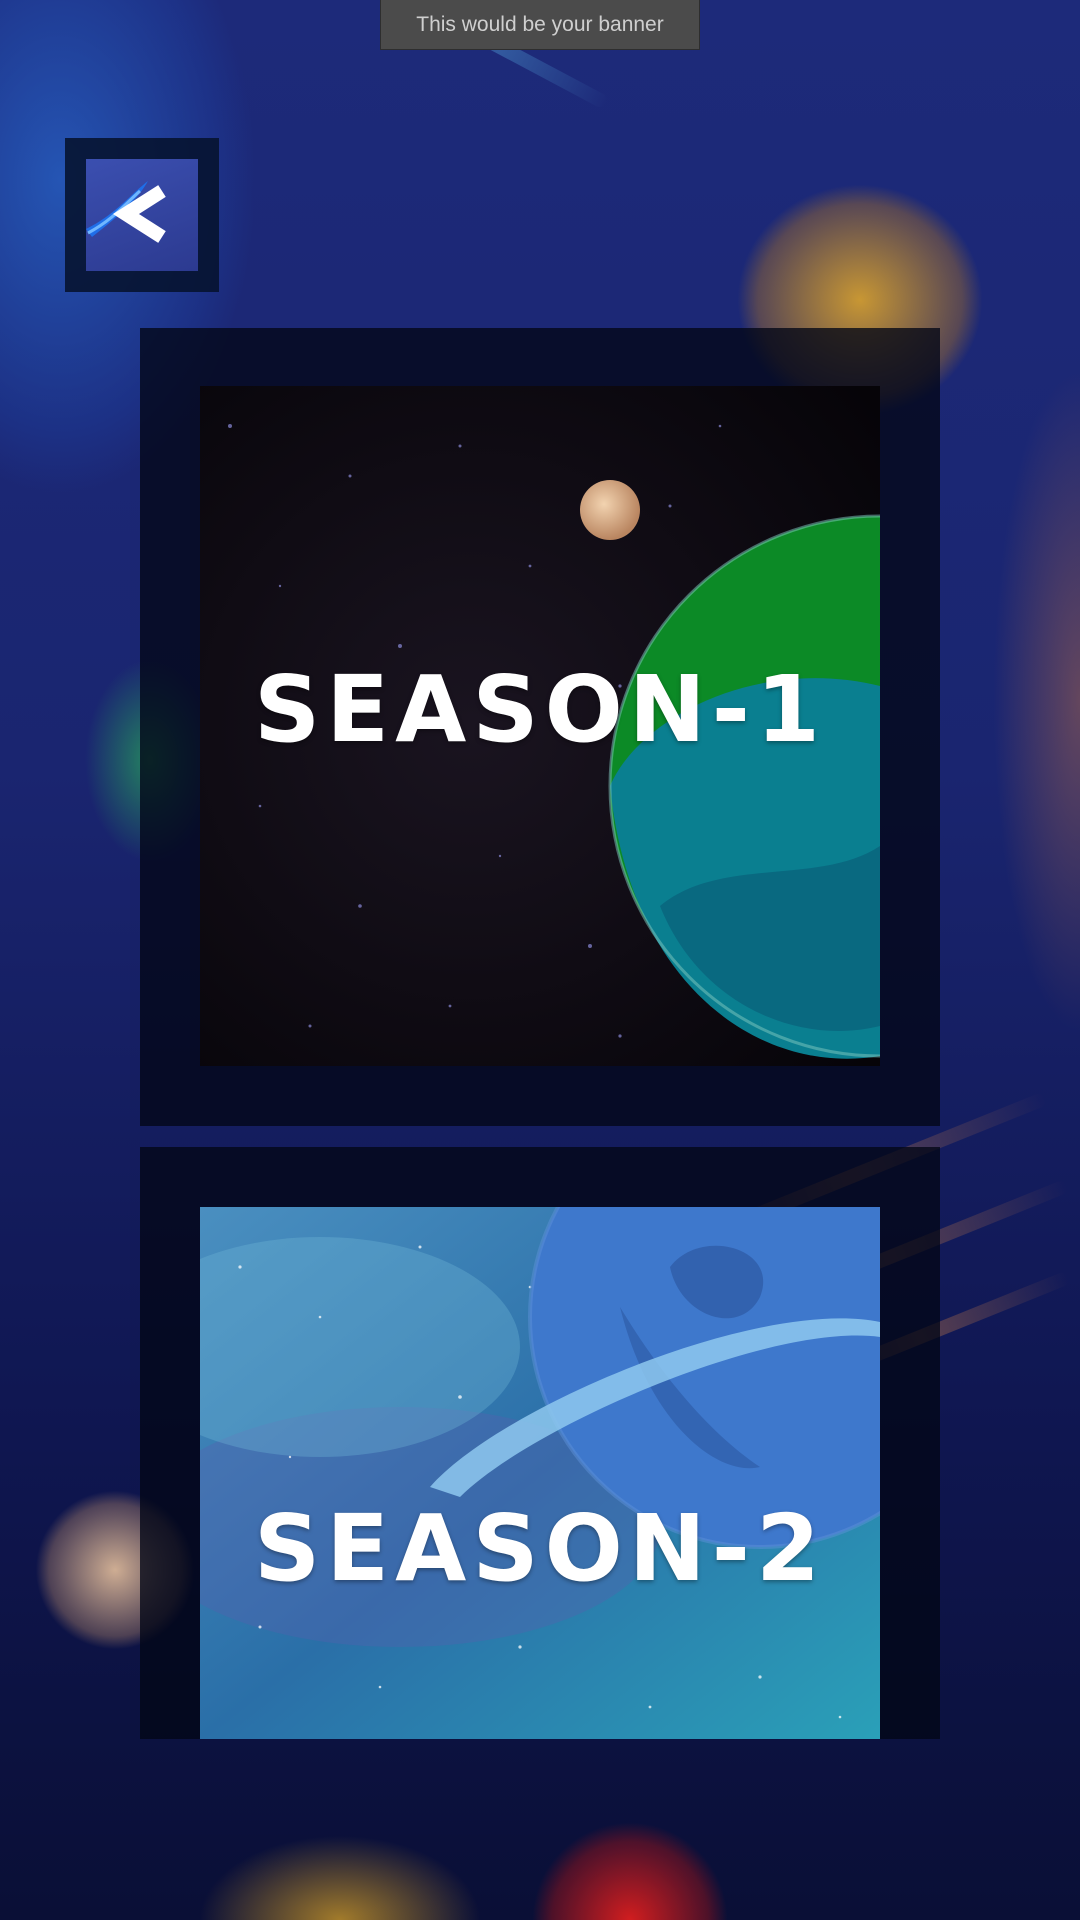  Describe the element at coordinates (610, 510) in the screenshot. I see `moon-icon` at that location.